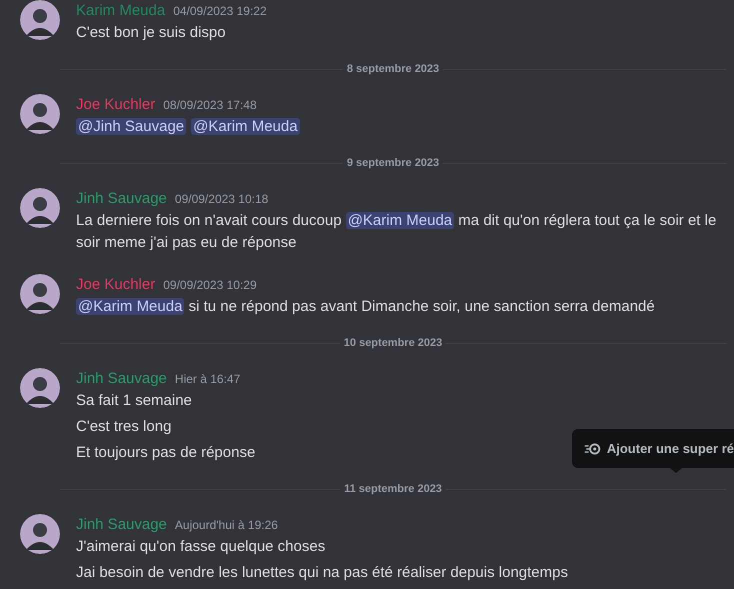 This screenshot has width=734, height=589. Describe the element at coordinates (201, 547) in the screenshot. I see `message-text: J'aimerai qu'on fasse quelque choses` at that location.